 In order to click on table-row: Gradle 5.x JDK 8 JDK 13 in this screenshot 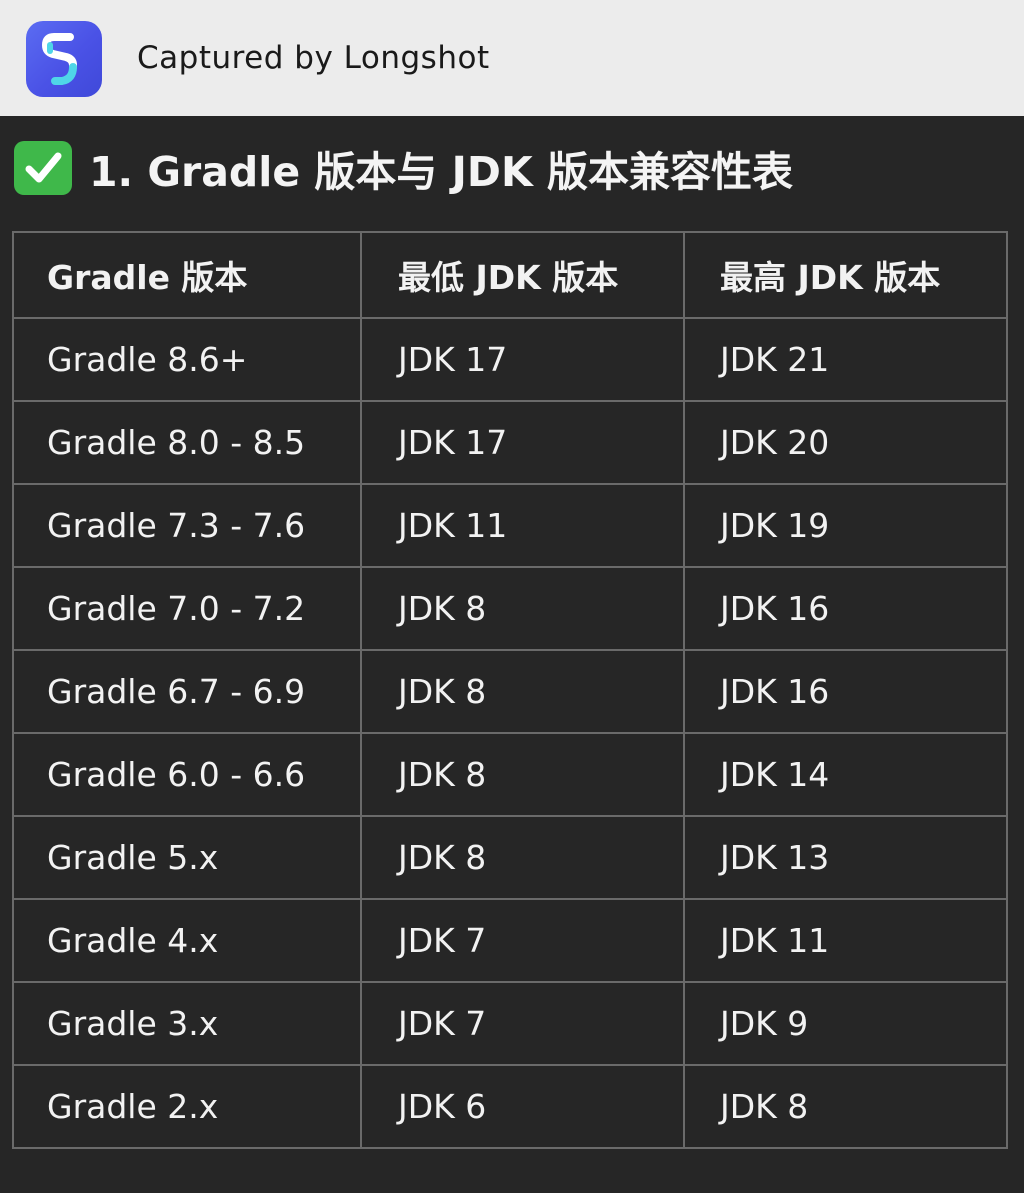, I will do `click(510, 857)`.